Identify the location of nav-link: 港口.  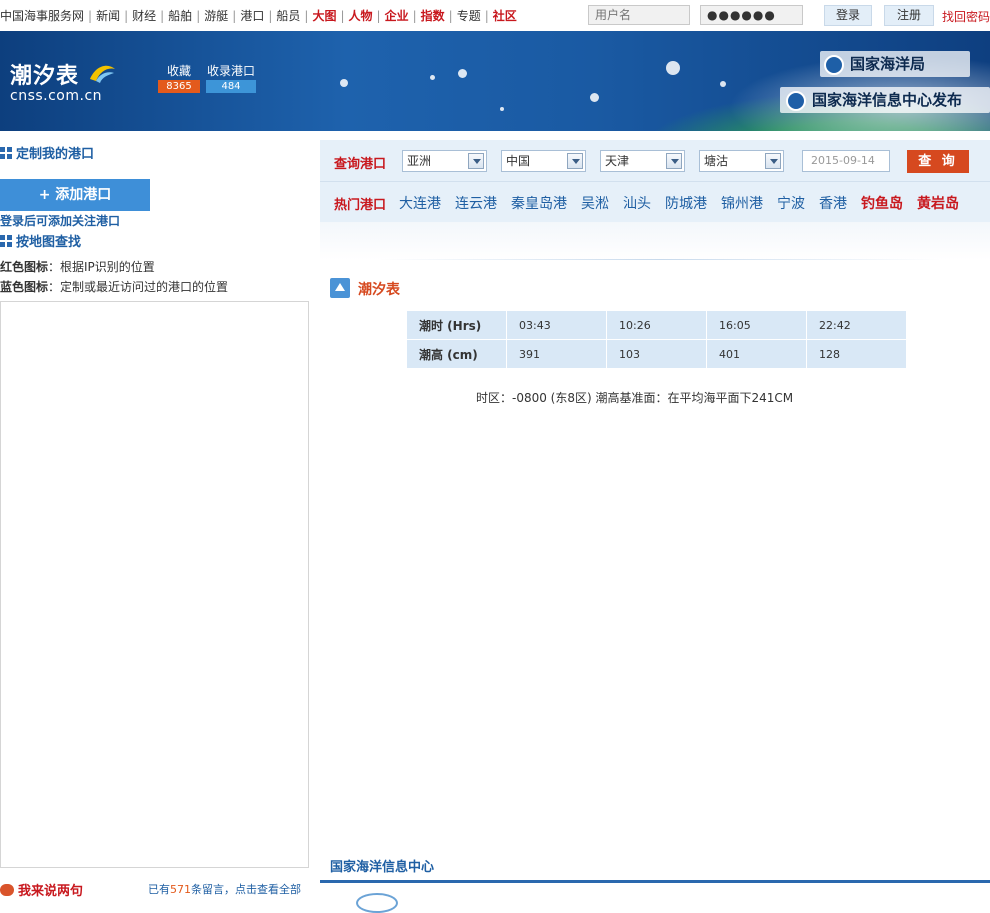
(252, 16).